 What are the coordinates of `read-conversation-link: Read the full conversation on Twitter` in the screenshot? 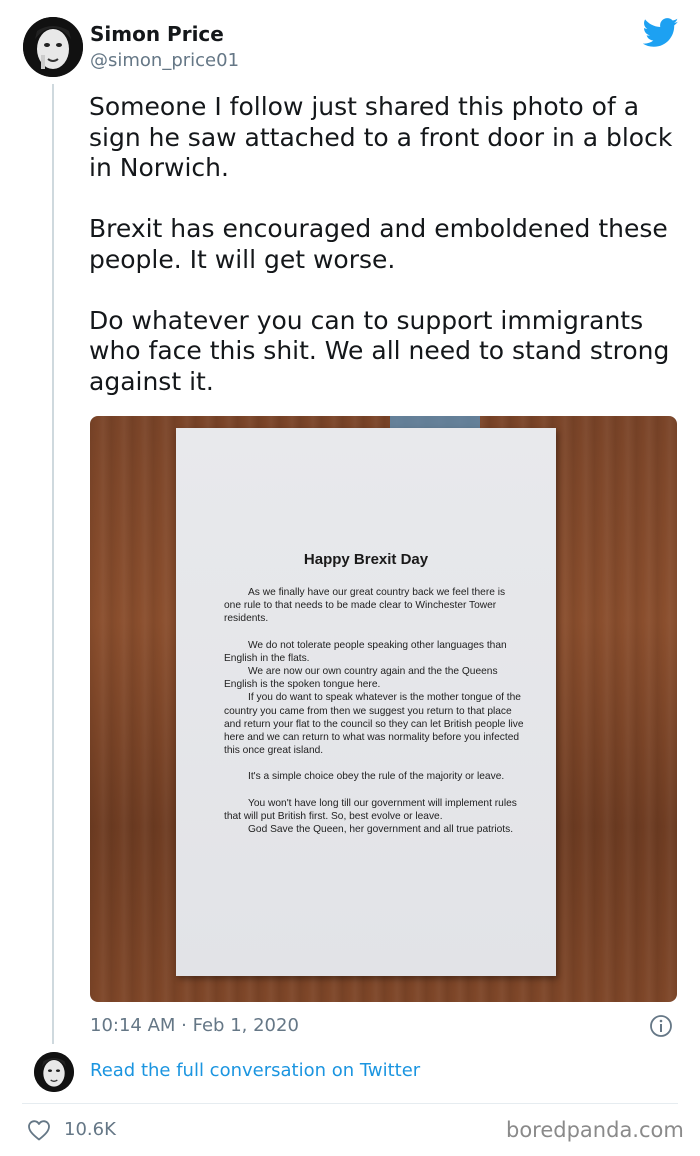 It's located at (255, 1070).